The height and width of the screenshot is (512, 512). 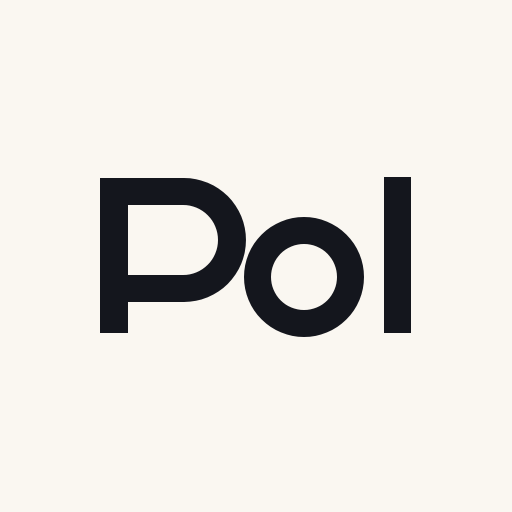 I want to click on letter-p, so click(x=173, y=255).